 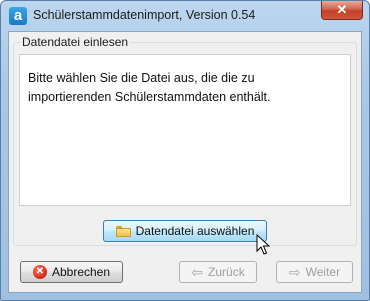 What do you see at coordinates (75, 42) in the screenshot?
I see `group-legend: Datendatei einlesen` at bounding box center [75, 42].